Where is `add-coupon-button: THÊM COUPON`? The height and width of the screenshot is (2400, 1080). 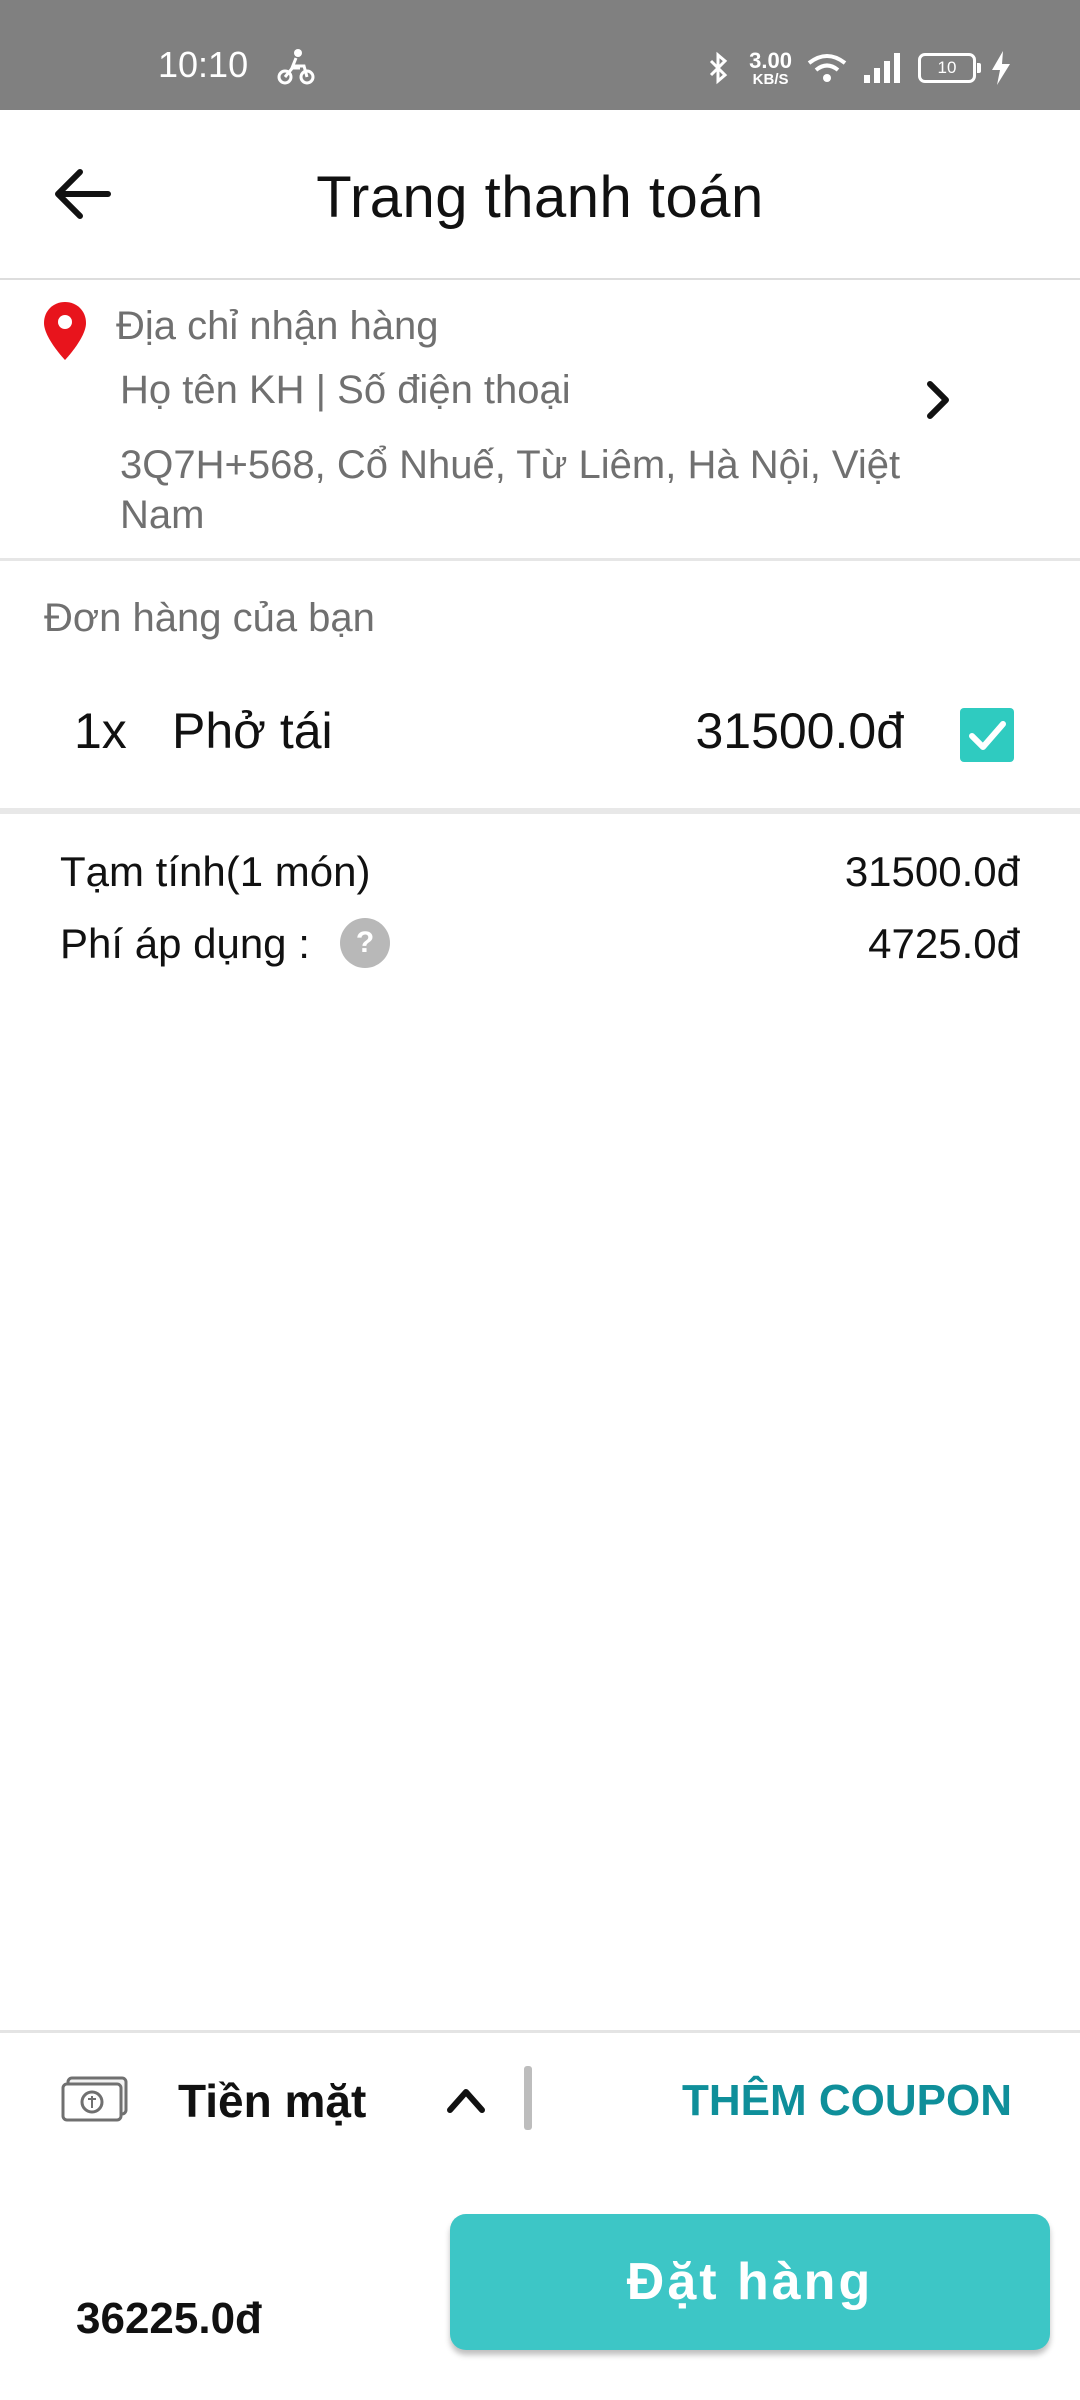
add-coupon-button: THÊM COUPON is located at coordinates (847, 2101).